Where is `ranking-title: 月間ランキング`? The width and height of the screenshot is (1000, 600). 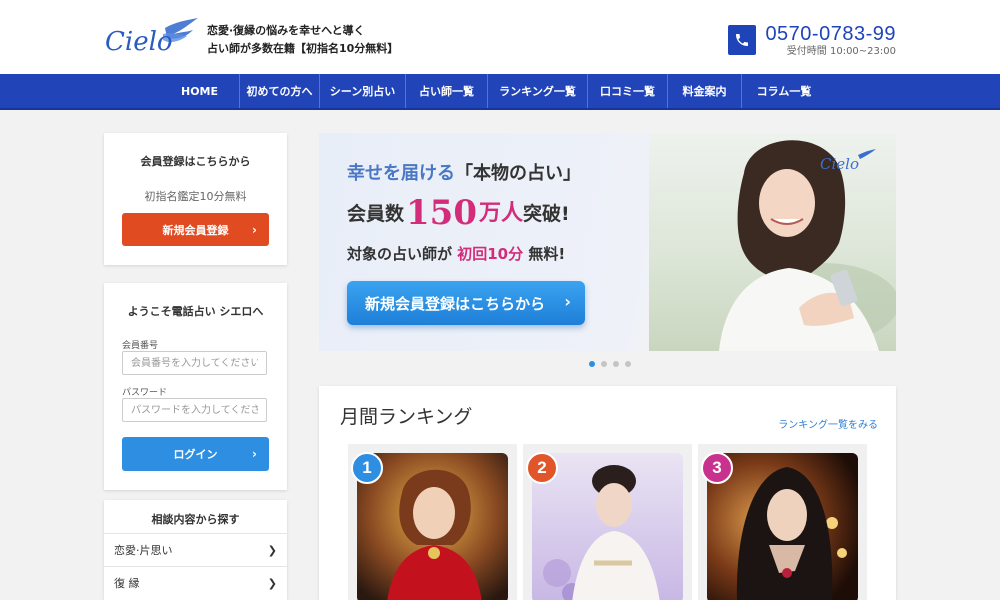 ranking-title: 月間ランキング is located at coordinates (406, 417).